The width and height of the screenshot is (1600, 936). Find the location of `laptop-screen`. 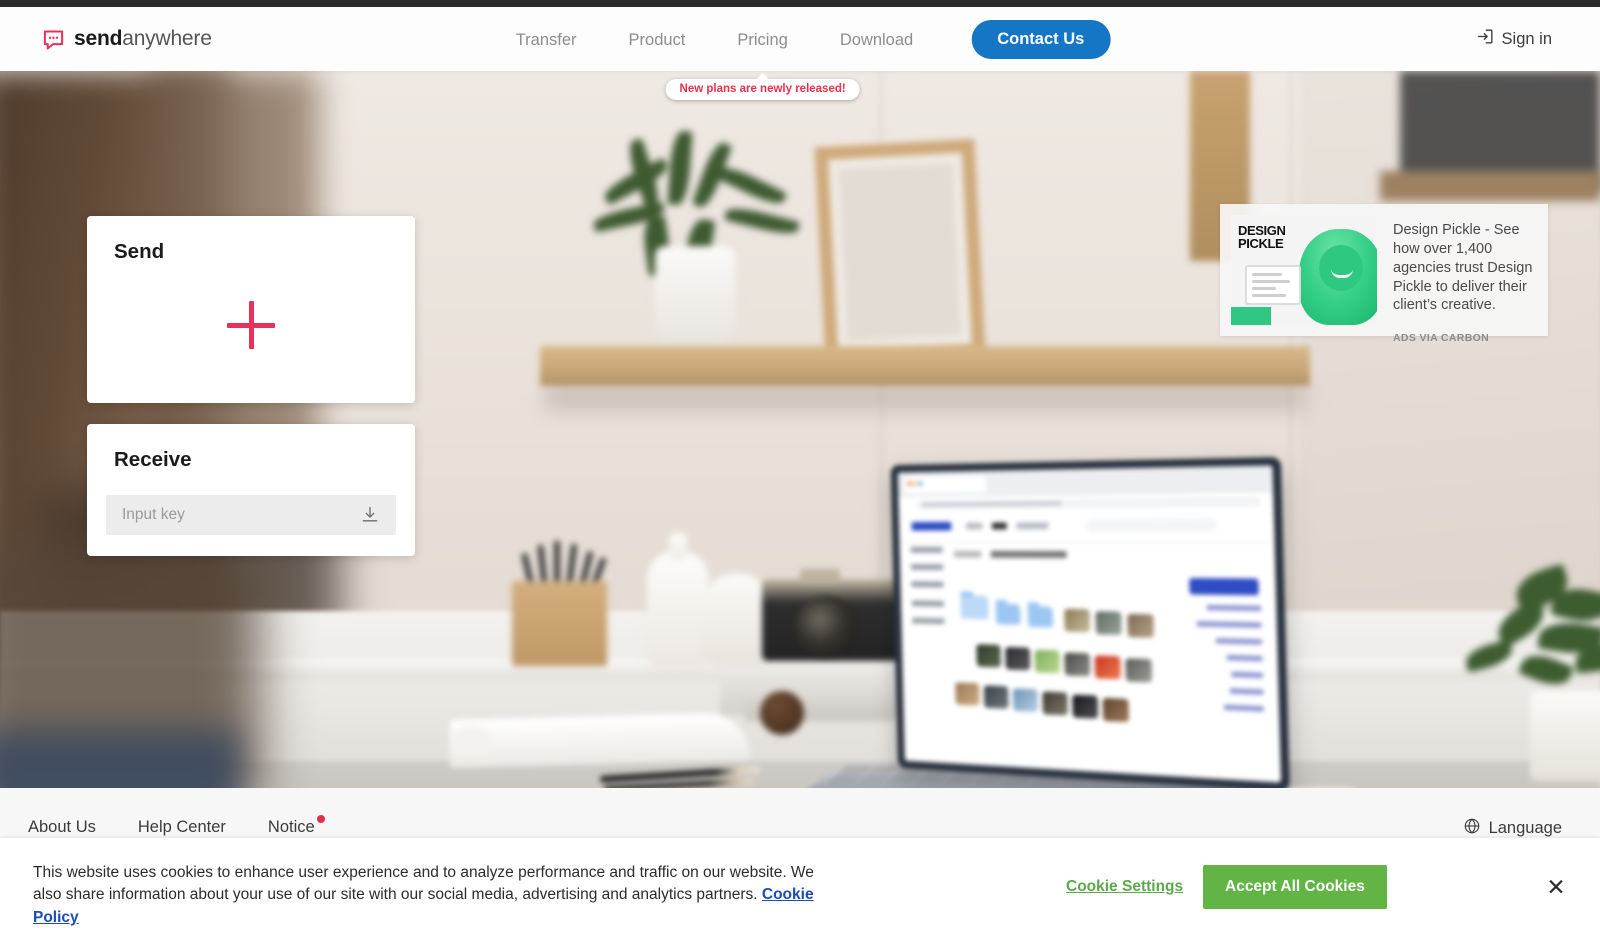

laptop-screen is located at coordinates (1089, 624).